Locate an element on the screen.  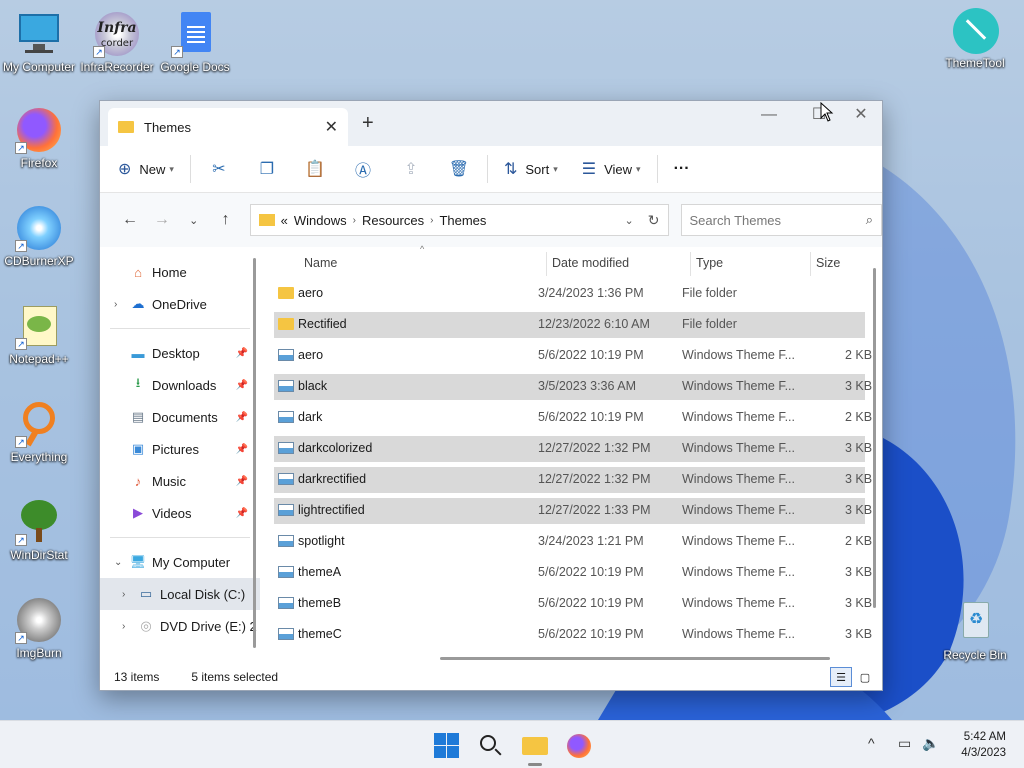
recent-chevron-icon: ⌄ is located at coordinates (194, 220).